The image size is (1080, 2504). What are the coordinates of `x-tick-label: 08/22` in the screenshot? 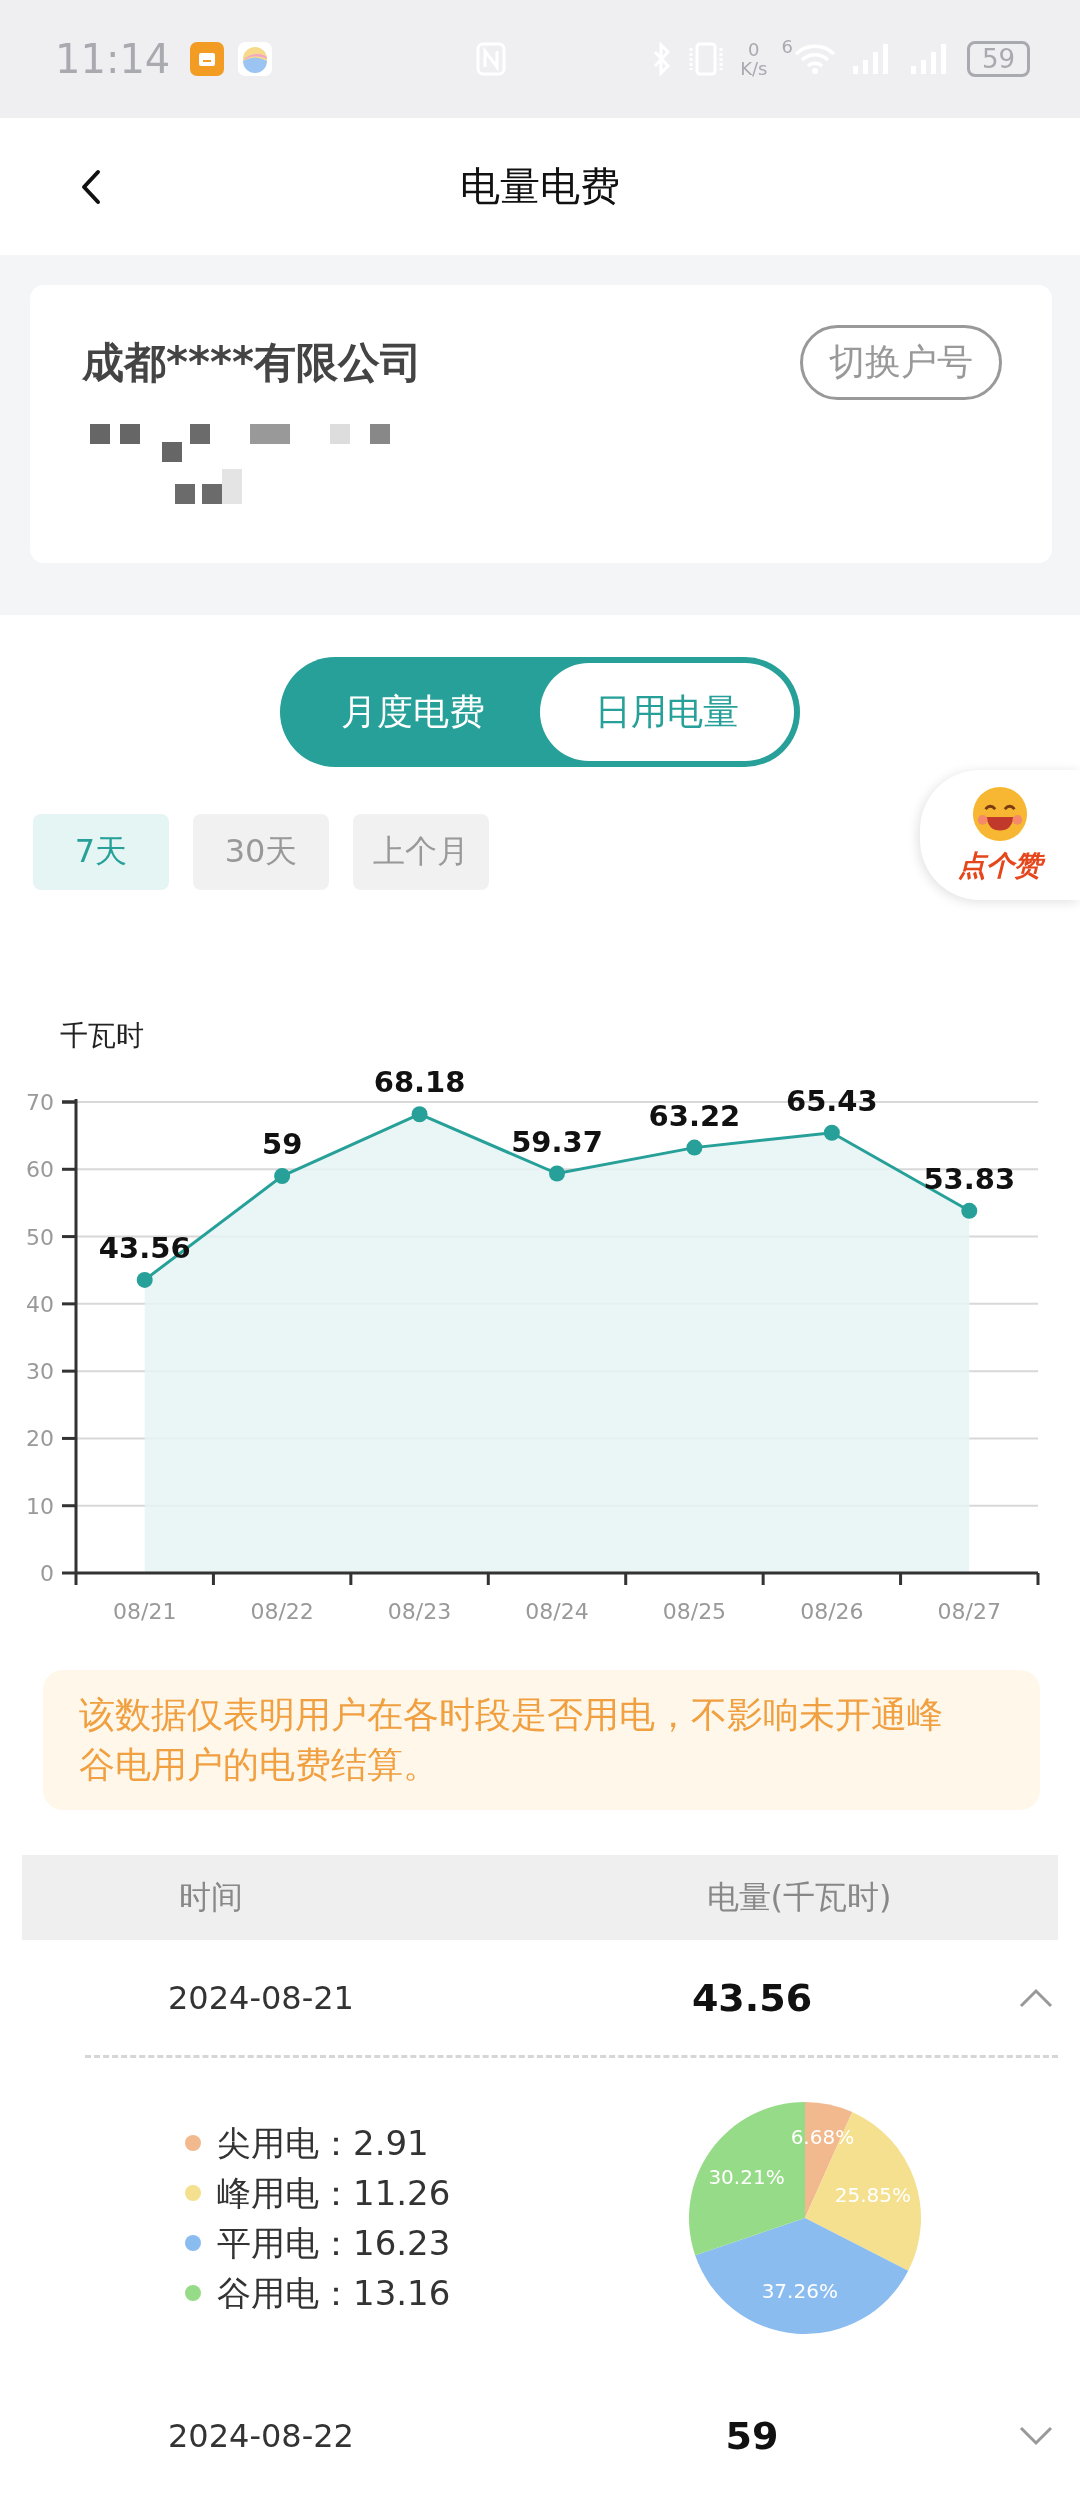 It's located at (282, 1611).